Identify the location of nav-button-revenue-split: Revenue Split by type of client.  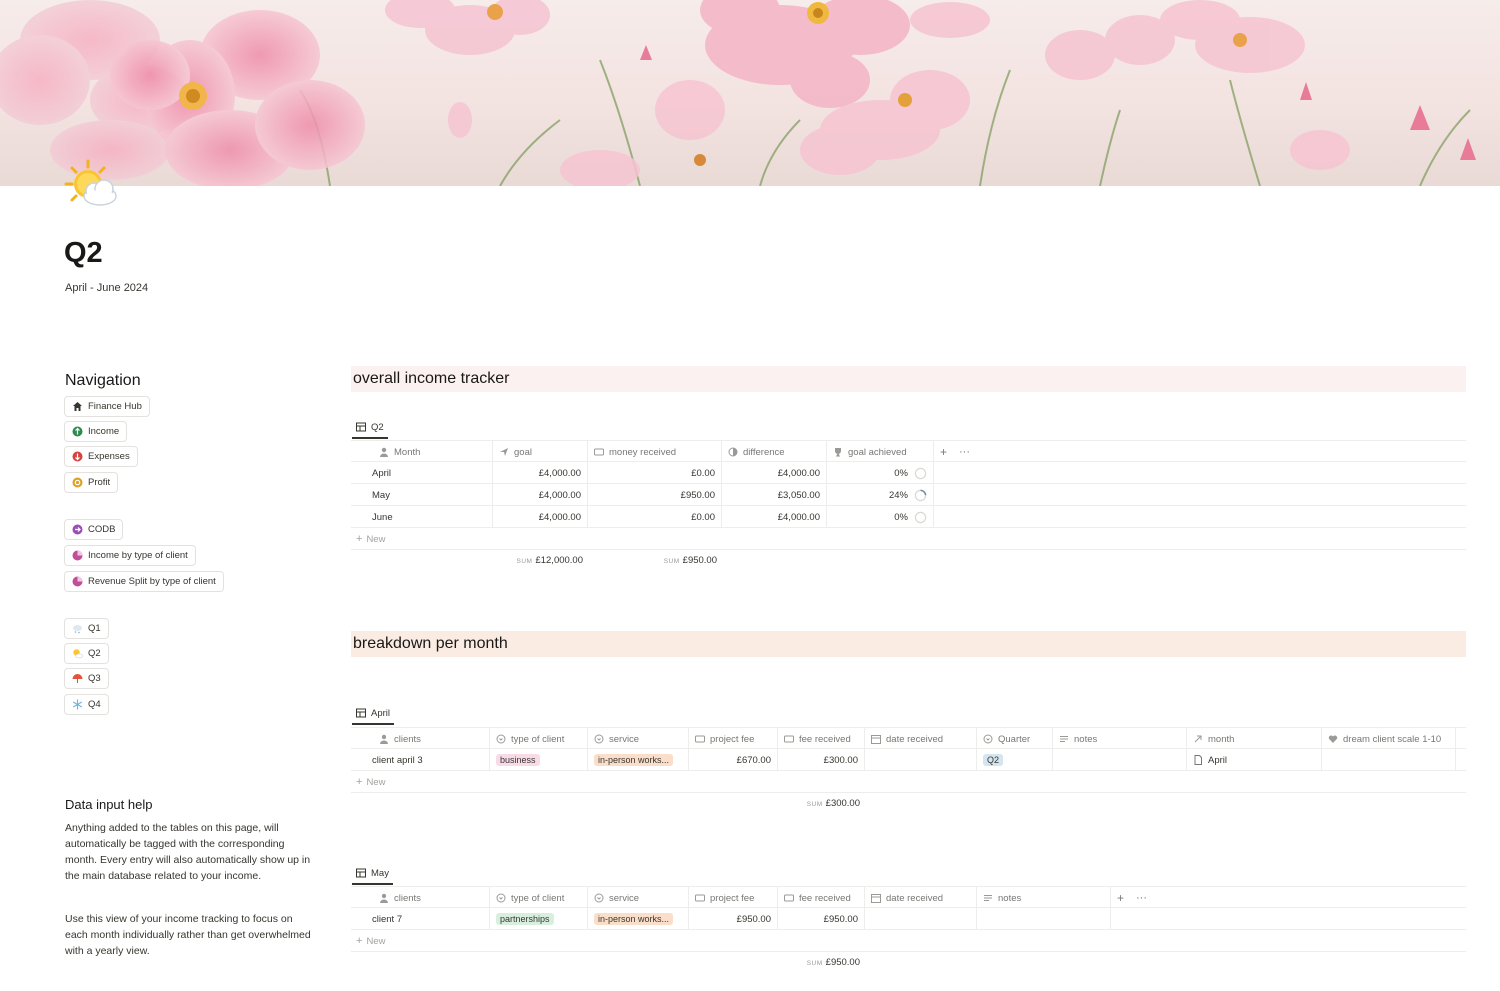
(144, 581).